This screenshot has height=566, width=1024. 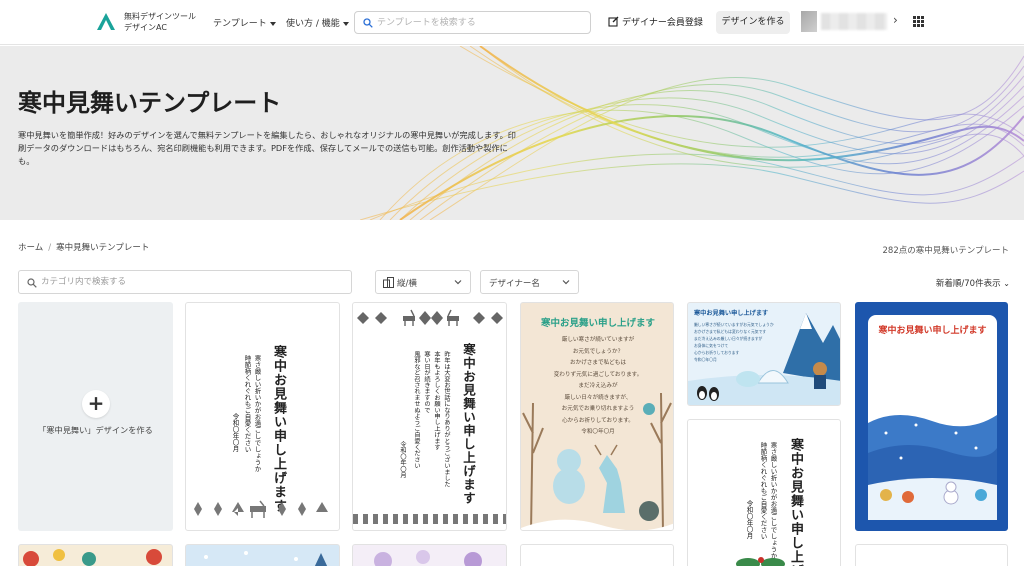 I want to click on template-card: 寒中お見舞い申し上げます, so click(x=931, y=416).